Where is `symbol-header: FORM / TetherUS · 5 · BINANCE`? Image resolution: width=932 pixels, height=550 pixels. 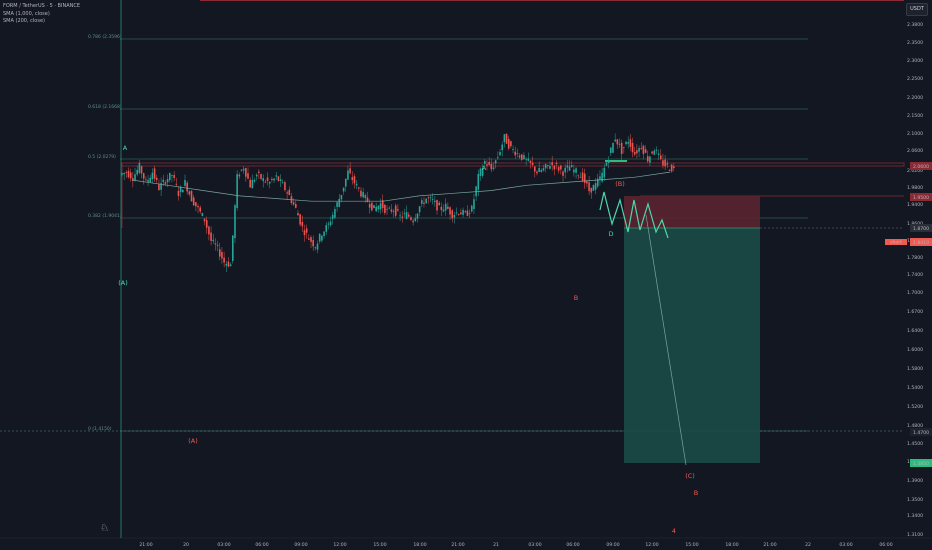 symbol-header: FORM / TetherUS · 5 · BINANCE is located at coordinates (41, 6).